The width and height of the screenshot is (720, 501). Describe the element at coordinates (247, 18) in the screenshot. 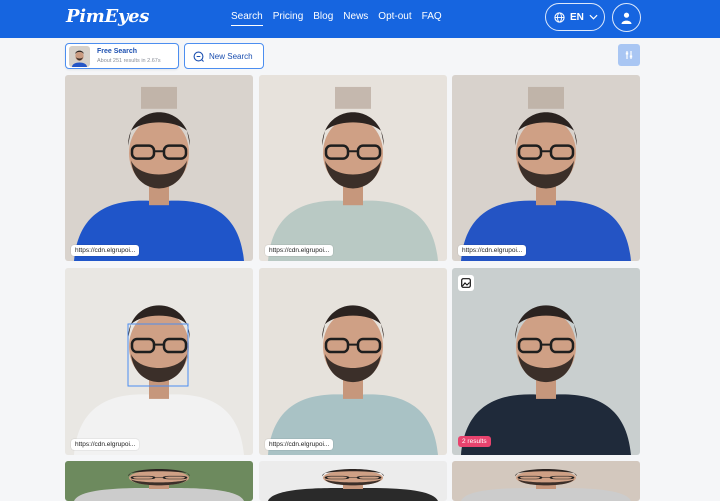

I see `nav-search: Search` at that location.